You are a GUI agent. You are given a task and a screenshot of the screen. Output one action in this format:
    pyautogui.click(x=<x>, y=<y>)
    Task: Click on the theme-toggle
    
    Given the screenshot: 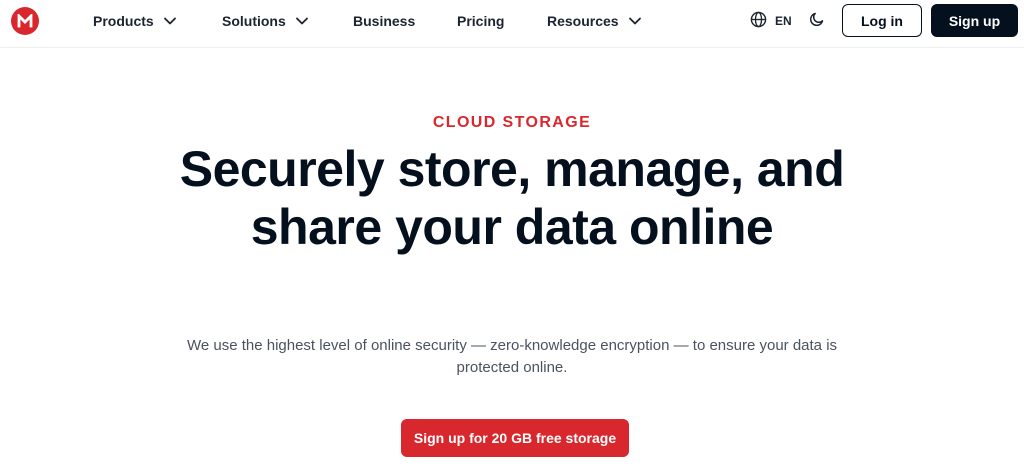 What is the action you would take?
    pyautogui.click(x=817, y=21)
    